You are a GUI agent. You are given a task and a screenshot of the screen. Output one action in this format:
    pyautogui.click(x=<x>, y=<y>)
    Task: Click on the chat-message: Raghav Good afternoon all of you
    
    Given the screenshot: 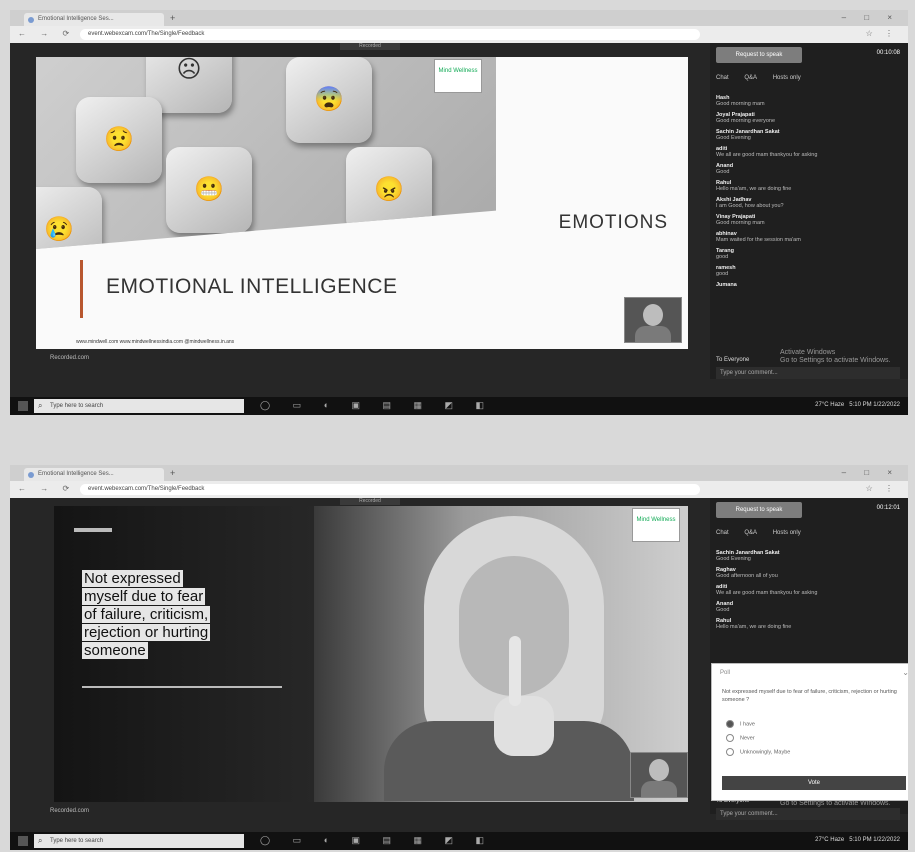 What is the action you would take?
    pyautogui.click(x=747, y=573)
    